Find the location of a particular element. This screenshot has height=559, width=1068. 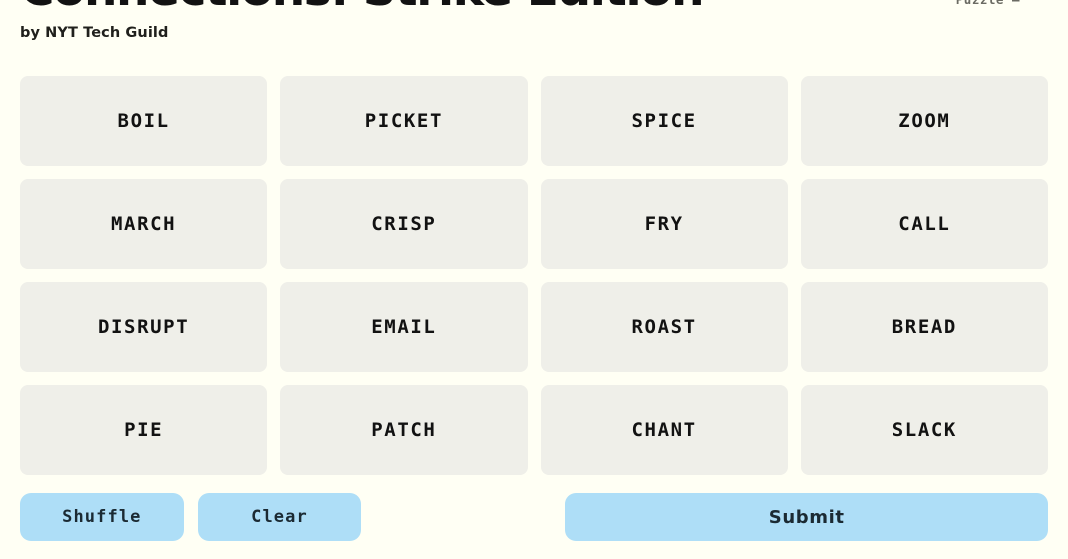

page-title: Connections: Strike Edition is located at coordinates (534, 7).